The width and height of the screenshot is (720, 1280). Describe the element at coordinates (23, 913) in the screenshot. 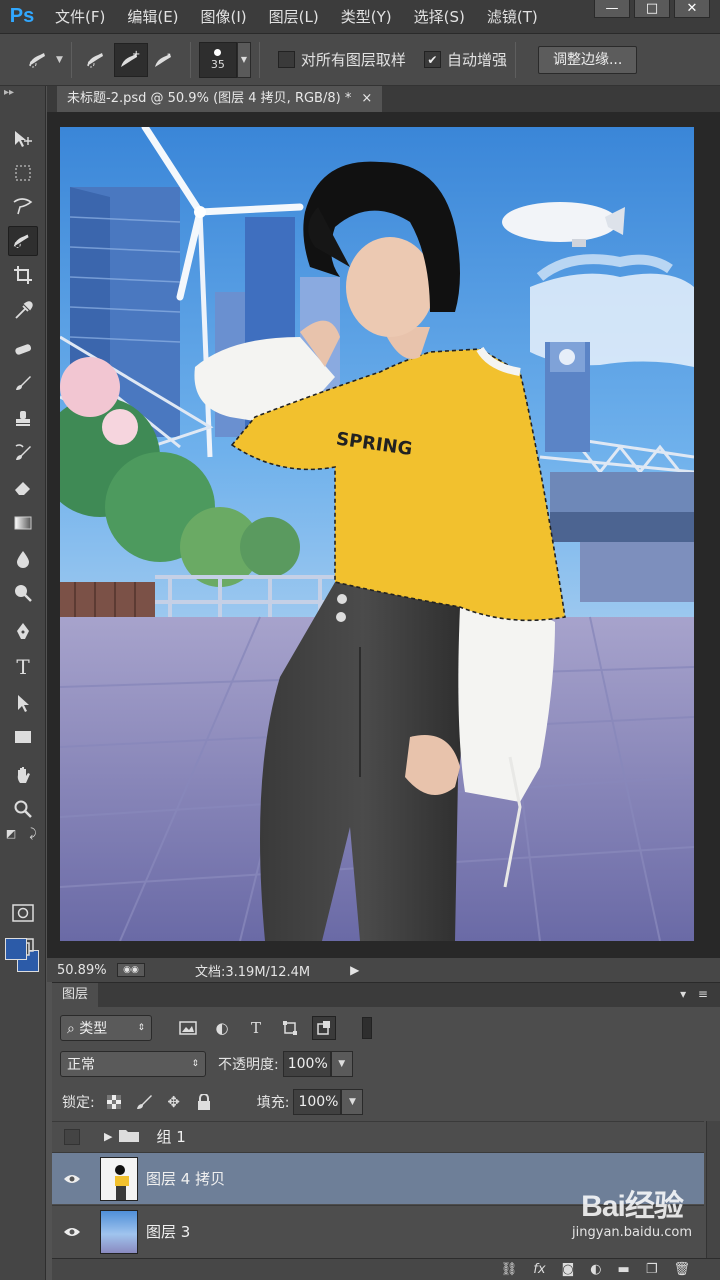

I see `quick-mask-icon` at that location.